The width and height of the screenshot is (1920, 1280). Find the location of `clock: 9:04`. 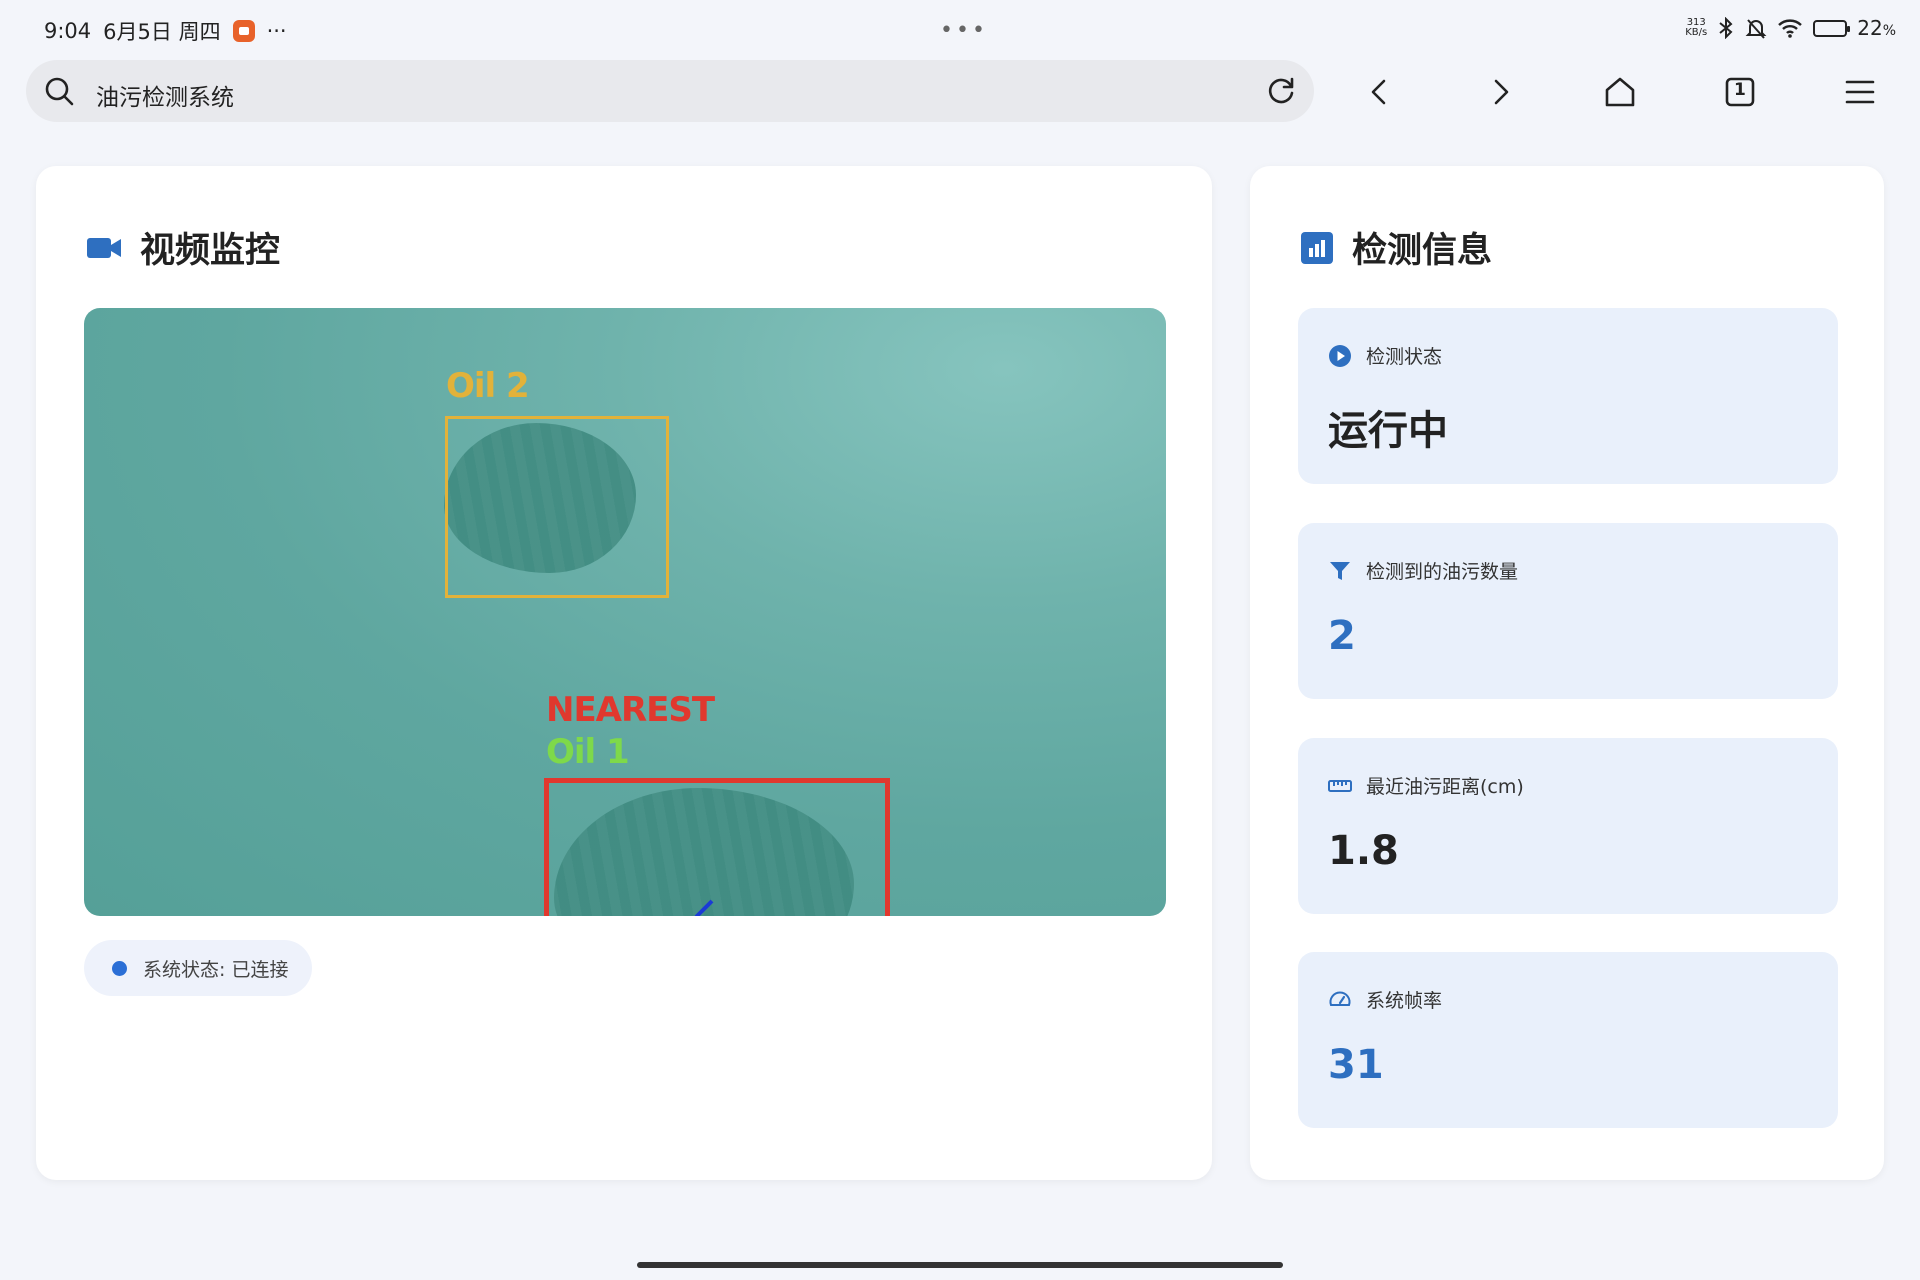

clock: 9:04 is located at coordinates (68, 31).